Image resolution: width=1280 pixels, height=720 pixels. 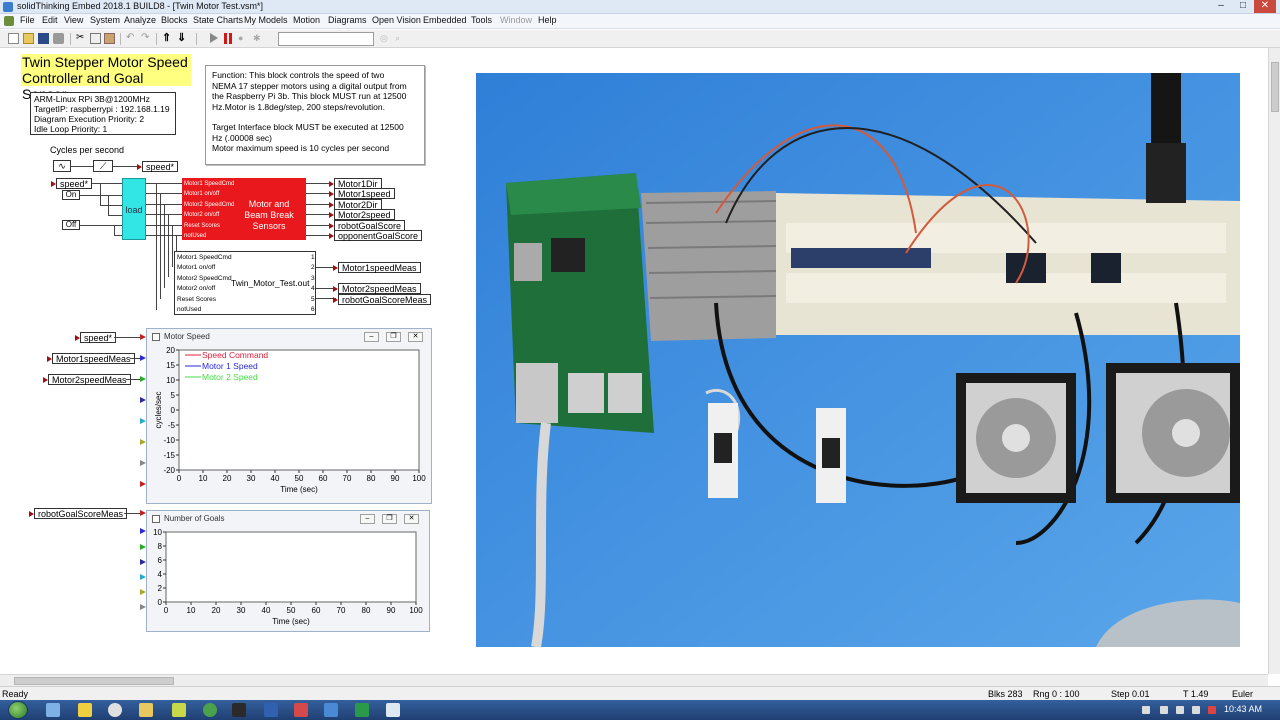 I want to click on save-icon, so click(x=43, y=38).